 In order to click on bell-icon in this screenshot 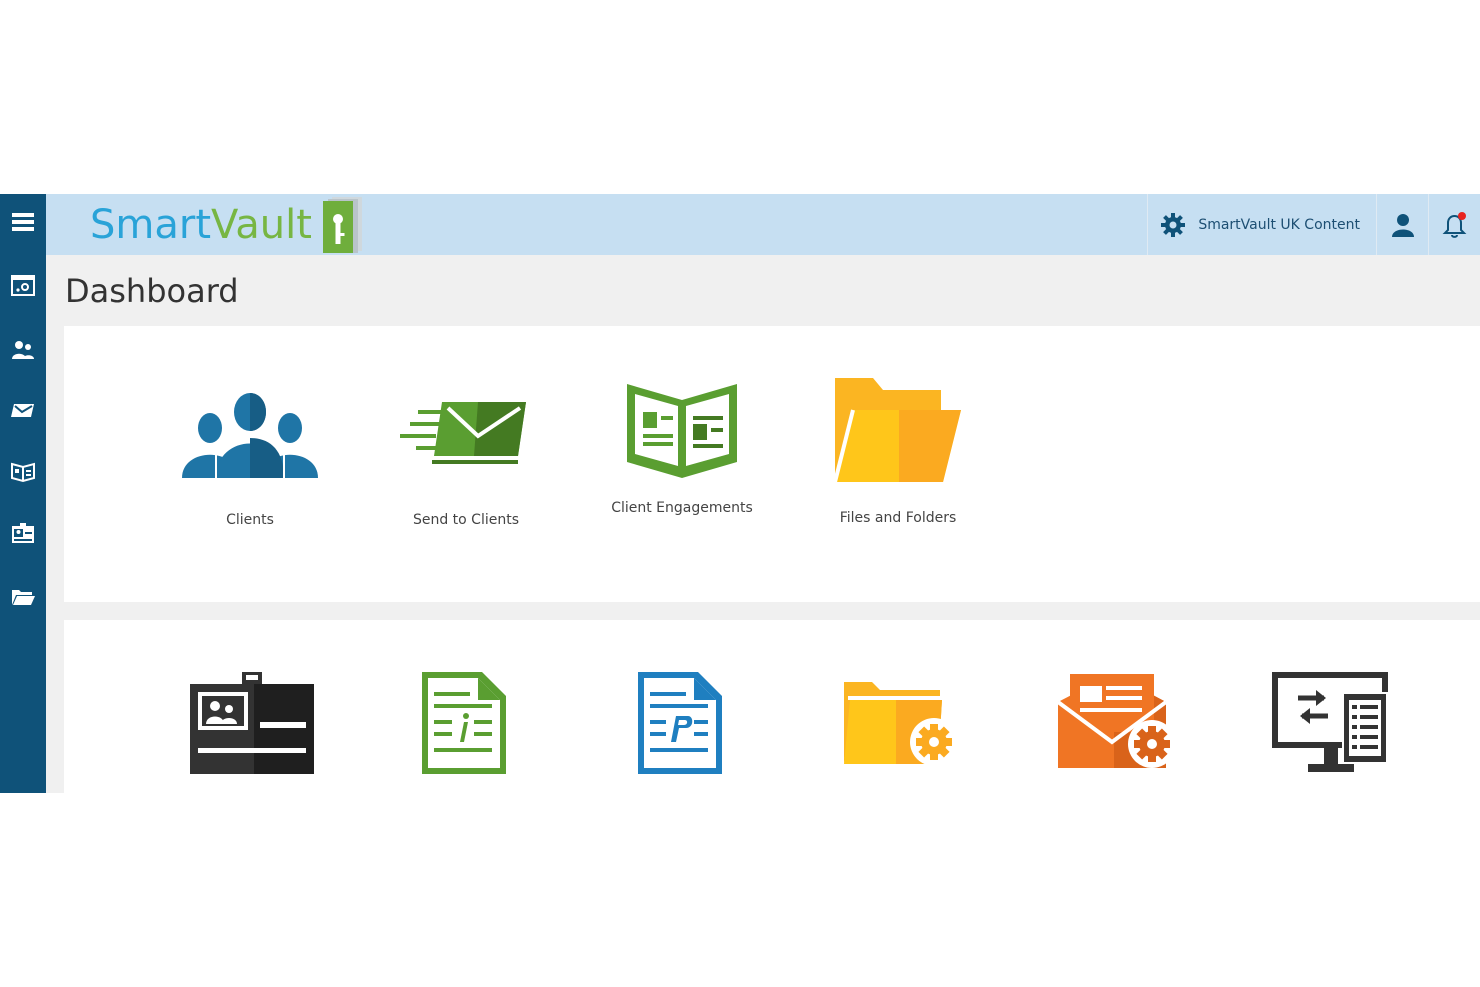, I will do `click(1454, 224)`.